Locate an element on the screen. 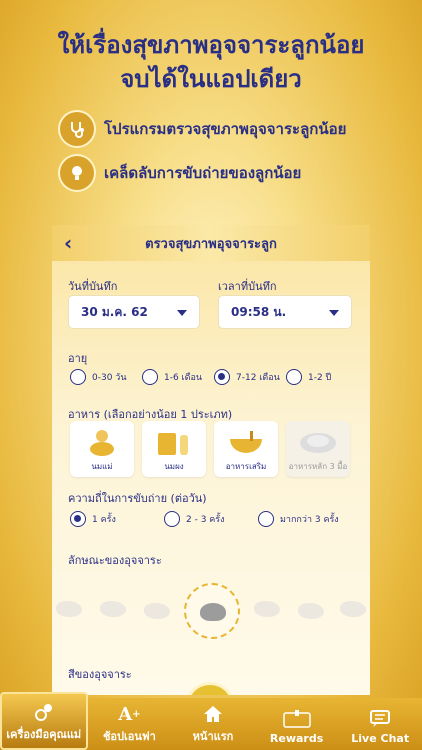 The height and width of the screenshot is (750, 422). age-option-2: 7-12 เดือน is located at coordinates (247, 377).